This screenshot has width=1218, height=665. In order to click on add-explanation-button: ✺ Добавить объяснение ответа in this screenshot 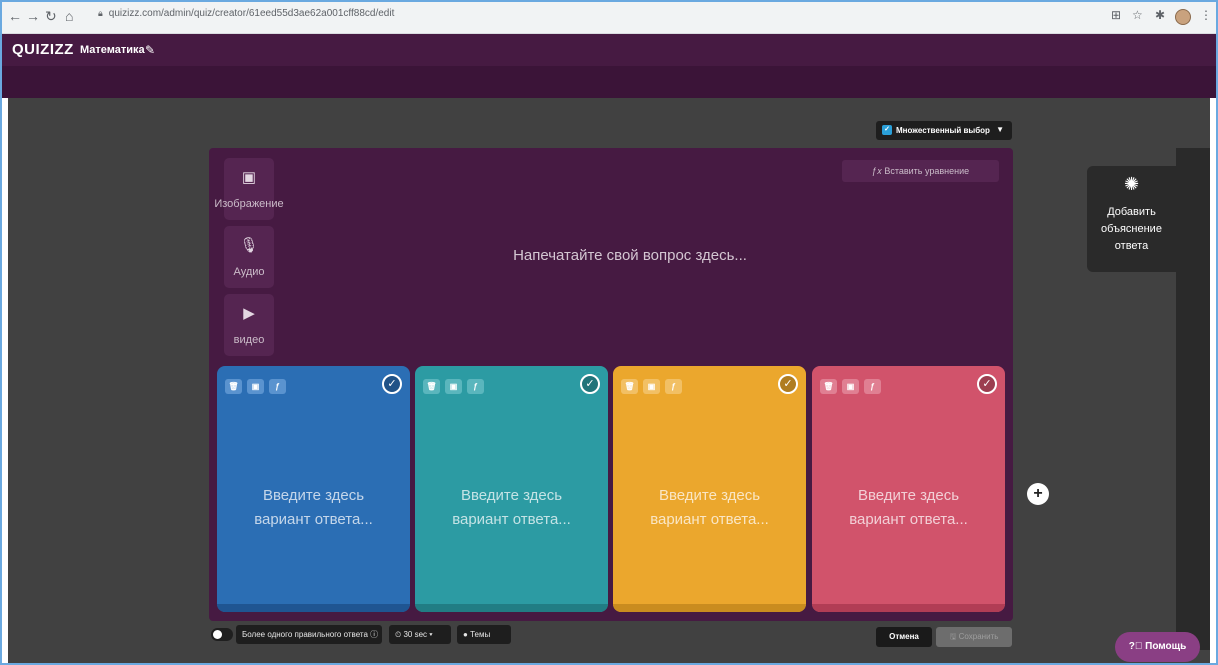, I will do `click(1131, 219)`.